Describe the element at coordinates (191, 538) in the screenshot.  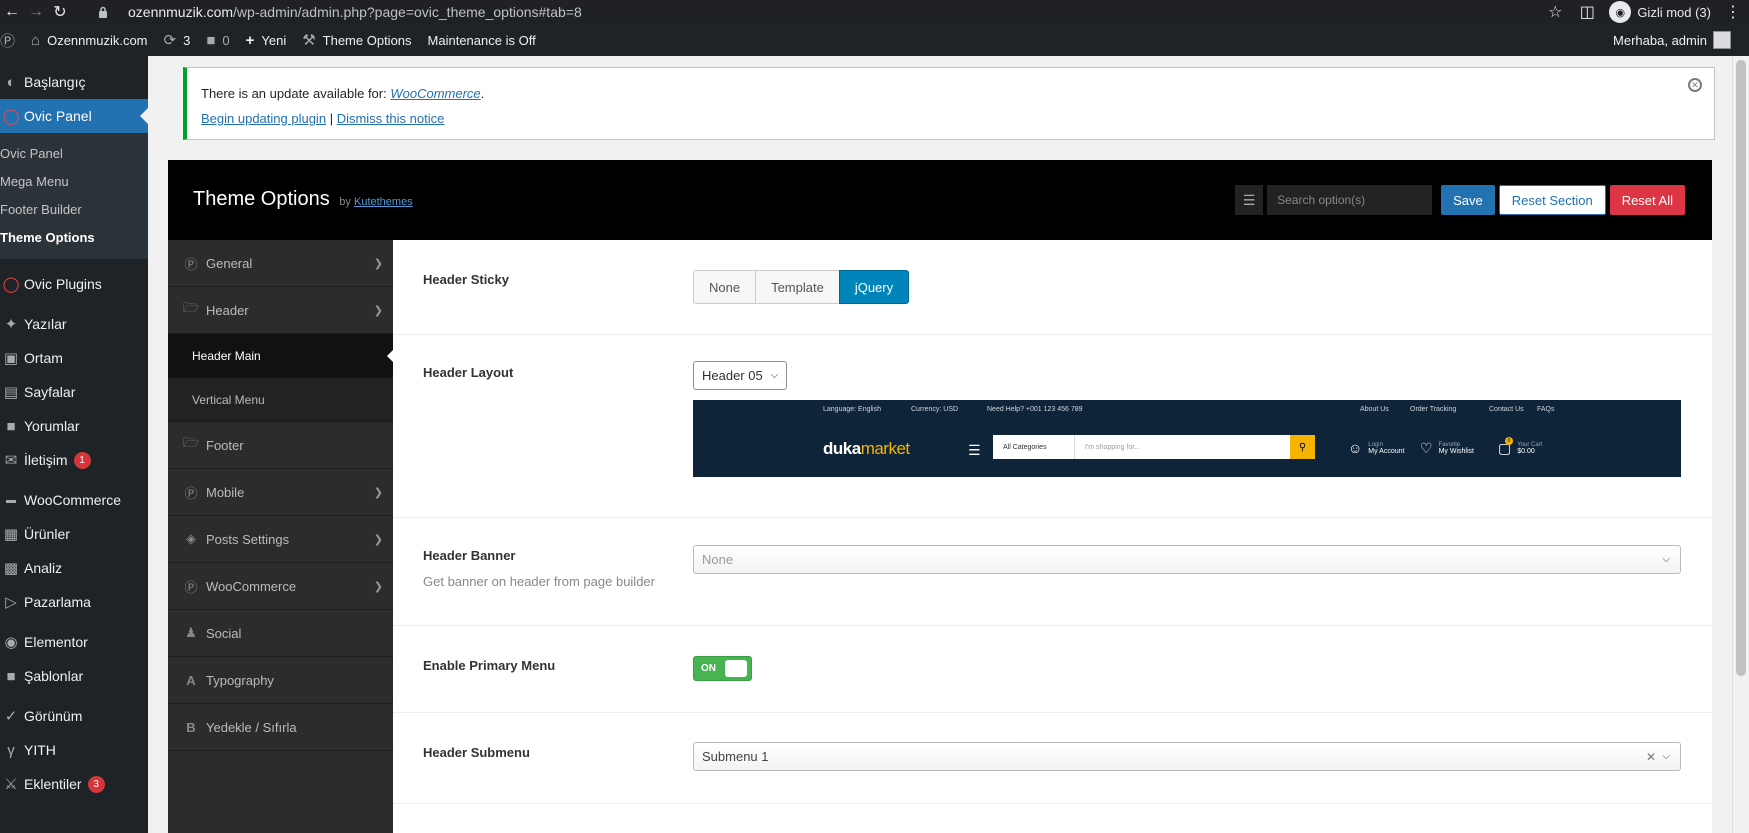
I see `rss-icon: ◈` at that location.